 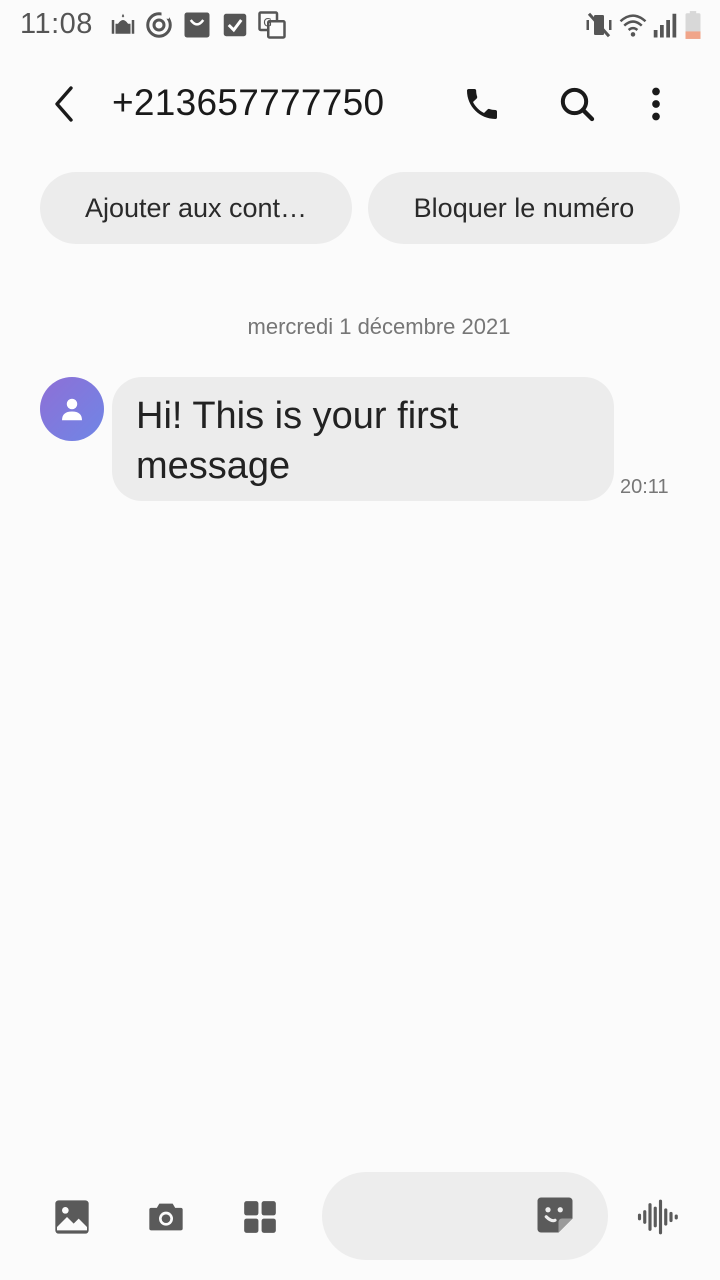 What do you see at coordinates (123, 25) in the screenshot?
I see `mosque-icon` at bounding box center [123, 25].